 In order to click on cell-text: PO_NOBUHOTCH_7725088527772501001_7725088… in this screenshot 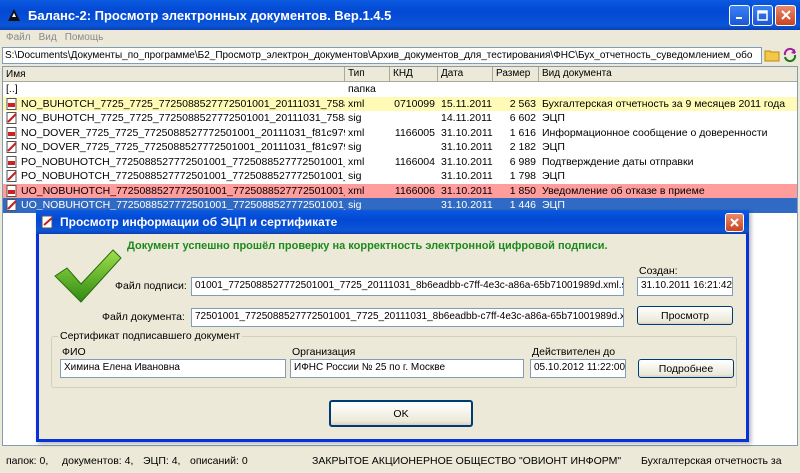, I will do `click(183, 176)`.